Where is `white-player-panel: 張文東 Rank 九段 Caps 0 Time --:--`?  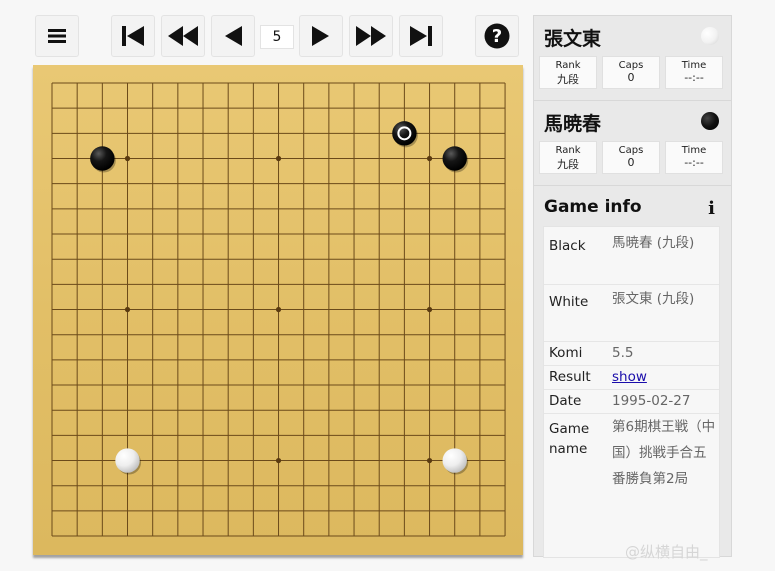 white-player-panel: 張文東 Rank 九段 Caps 0 Time --:-- is located at coordinates (632, 58).